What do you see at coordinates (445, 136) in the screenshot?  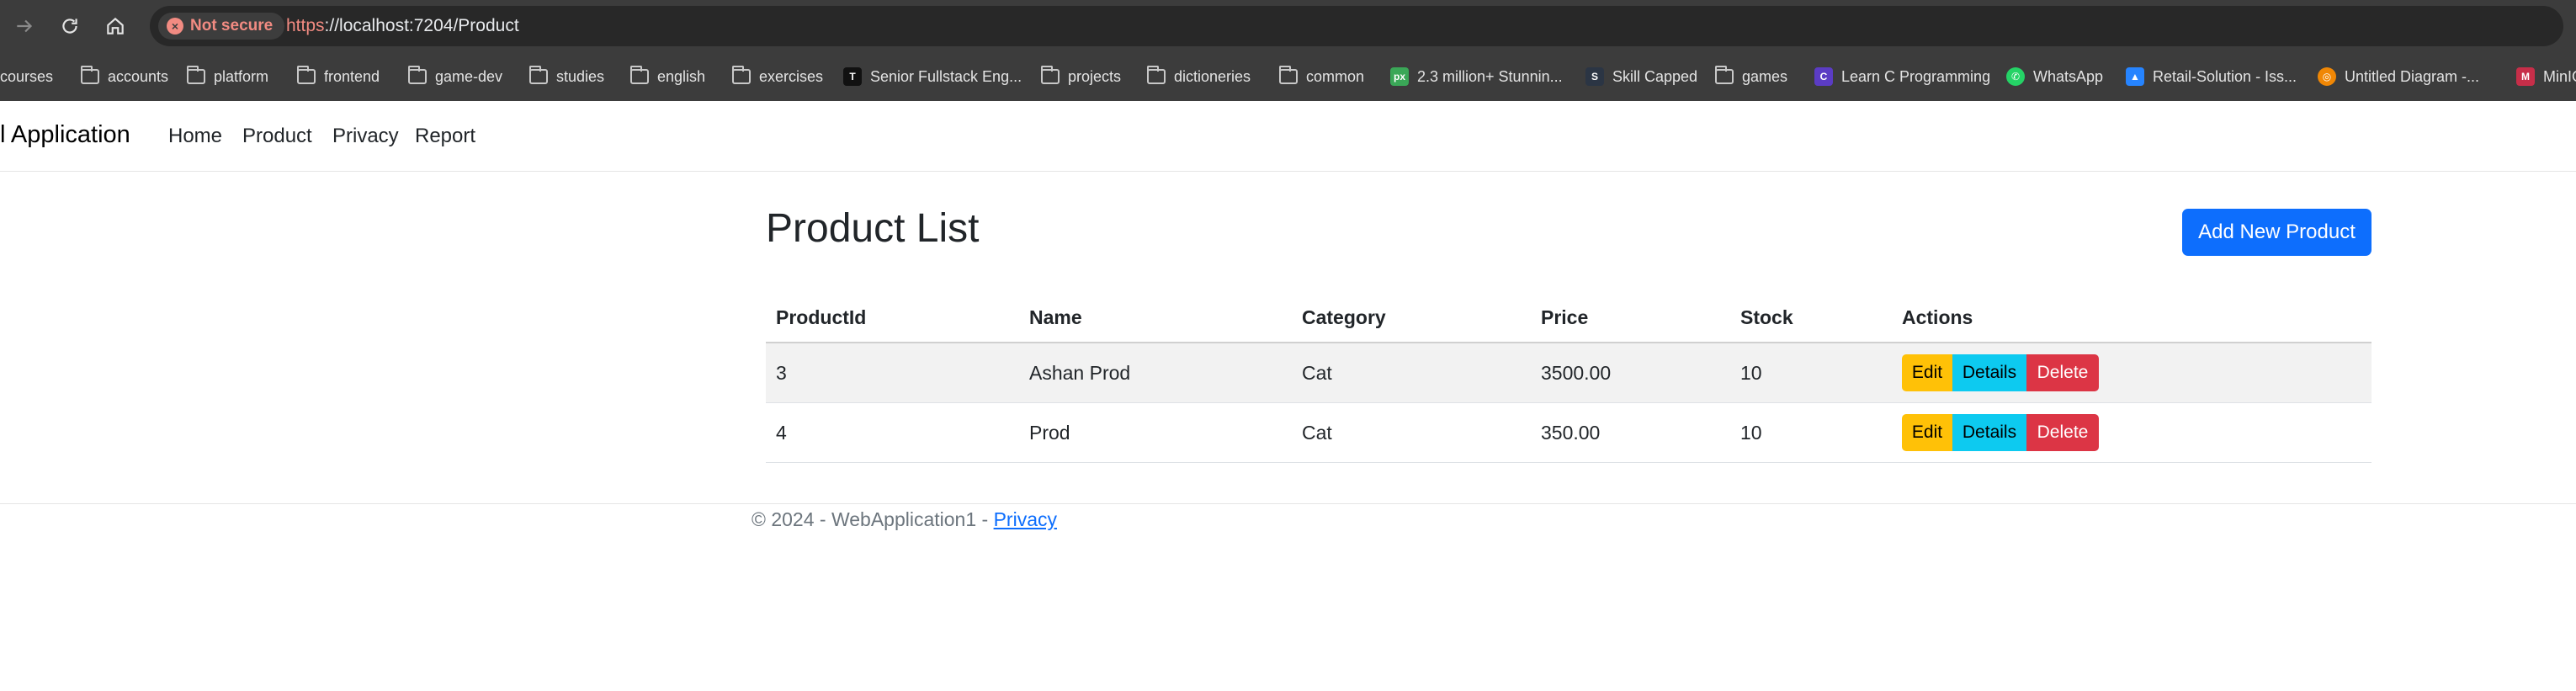 I see `nav-link-report: Report` at bounding box center [445, 136].